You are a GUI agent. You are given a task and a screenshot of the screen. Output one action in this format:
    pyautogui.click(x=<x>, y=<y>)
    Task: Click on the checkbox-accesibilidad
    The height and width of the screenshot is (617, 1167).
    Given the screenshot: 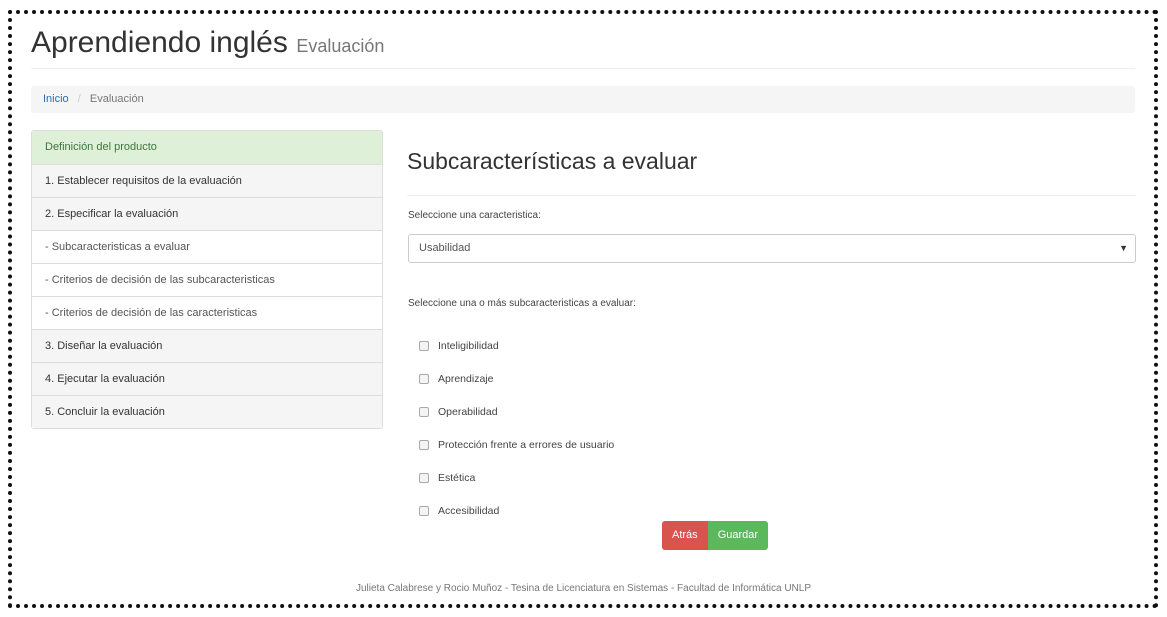 What is the action you would take?
    pyautogui.click(x=424, y=510)
    